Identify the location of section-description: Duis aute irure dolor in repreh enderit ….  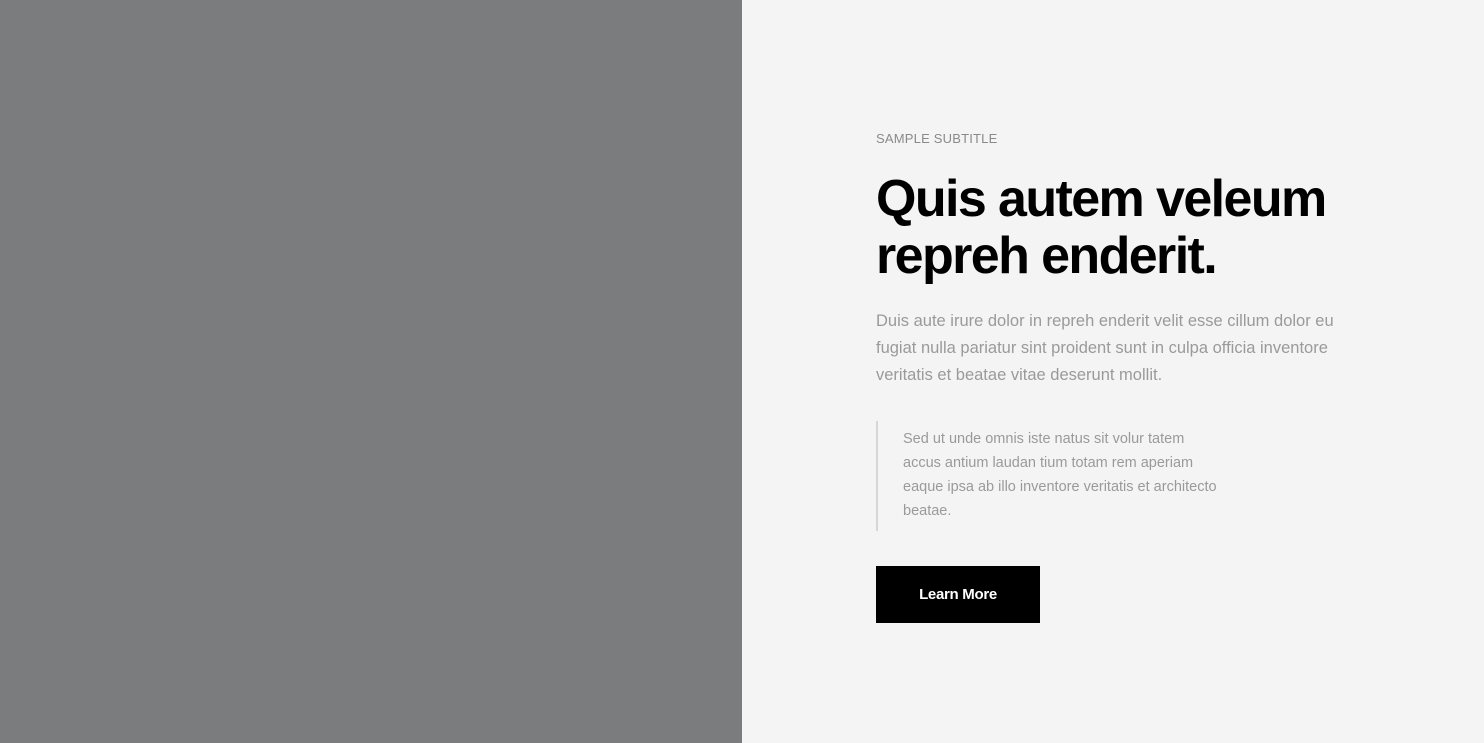
(1105, 348).